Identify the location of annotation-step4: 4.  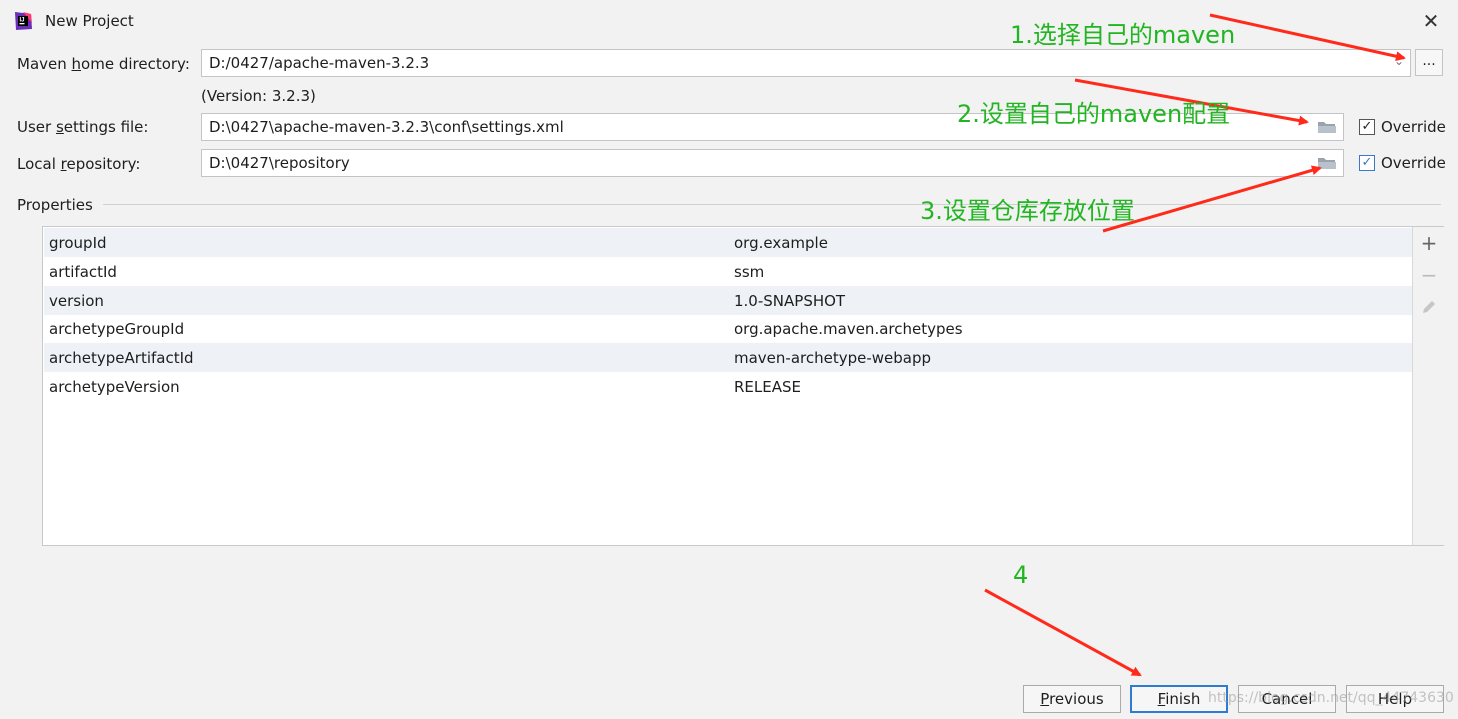
(1021, 575).